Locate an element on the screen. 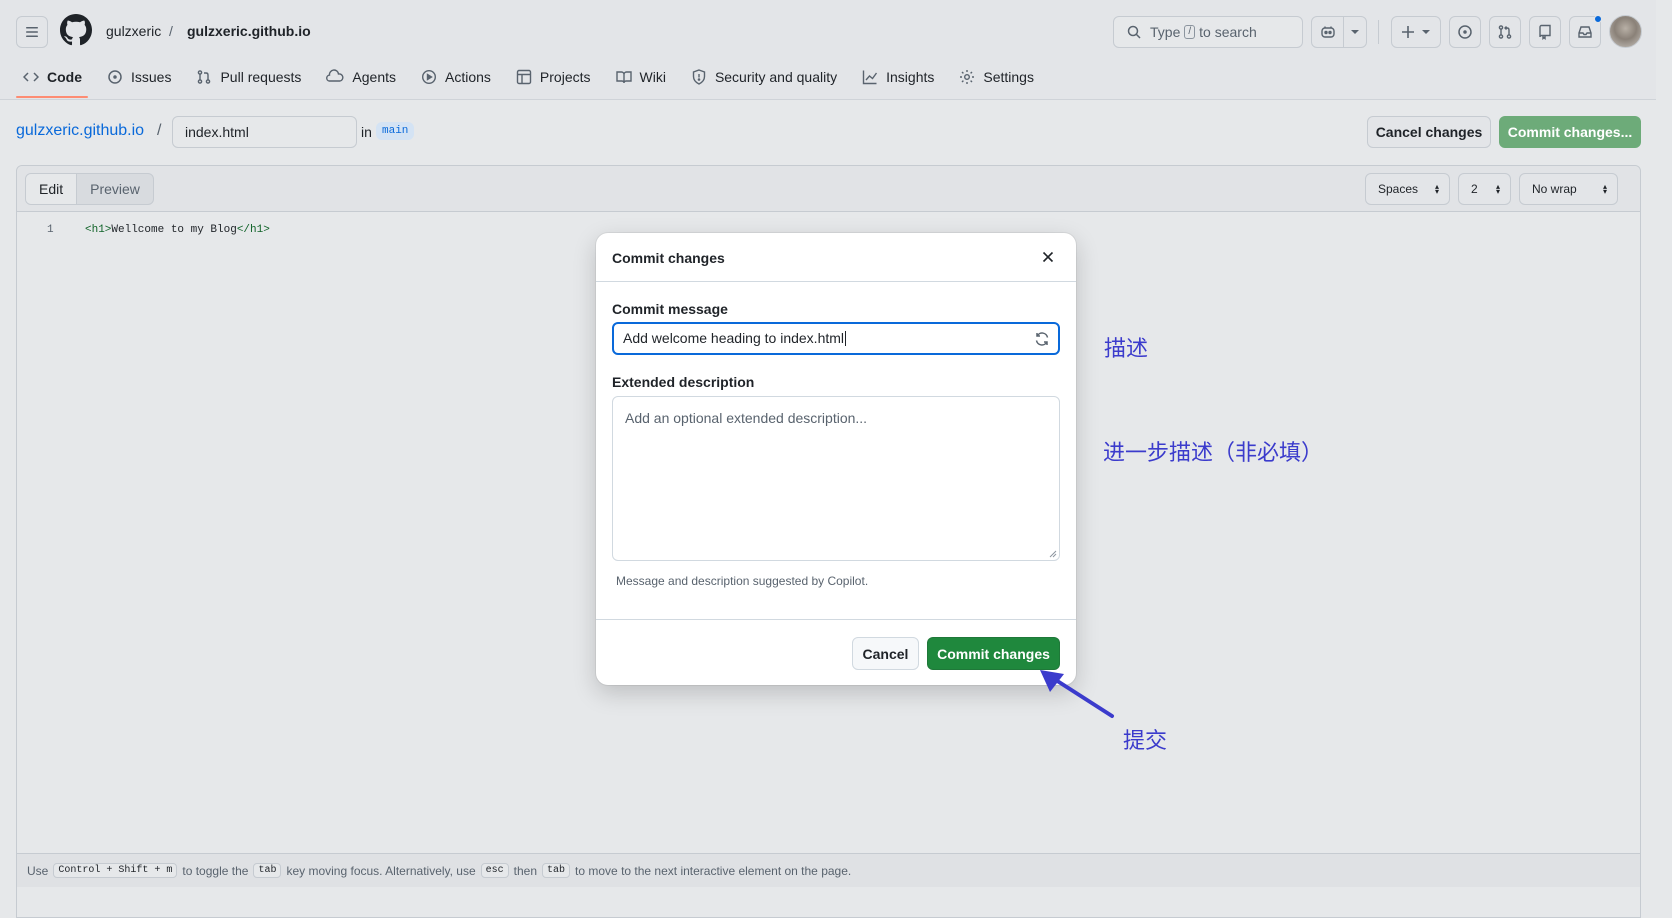 This screenshot has height=918, width=1672. plus-icon is located at coordinates (1408, 32).